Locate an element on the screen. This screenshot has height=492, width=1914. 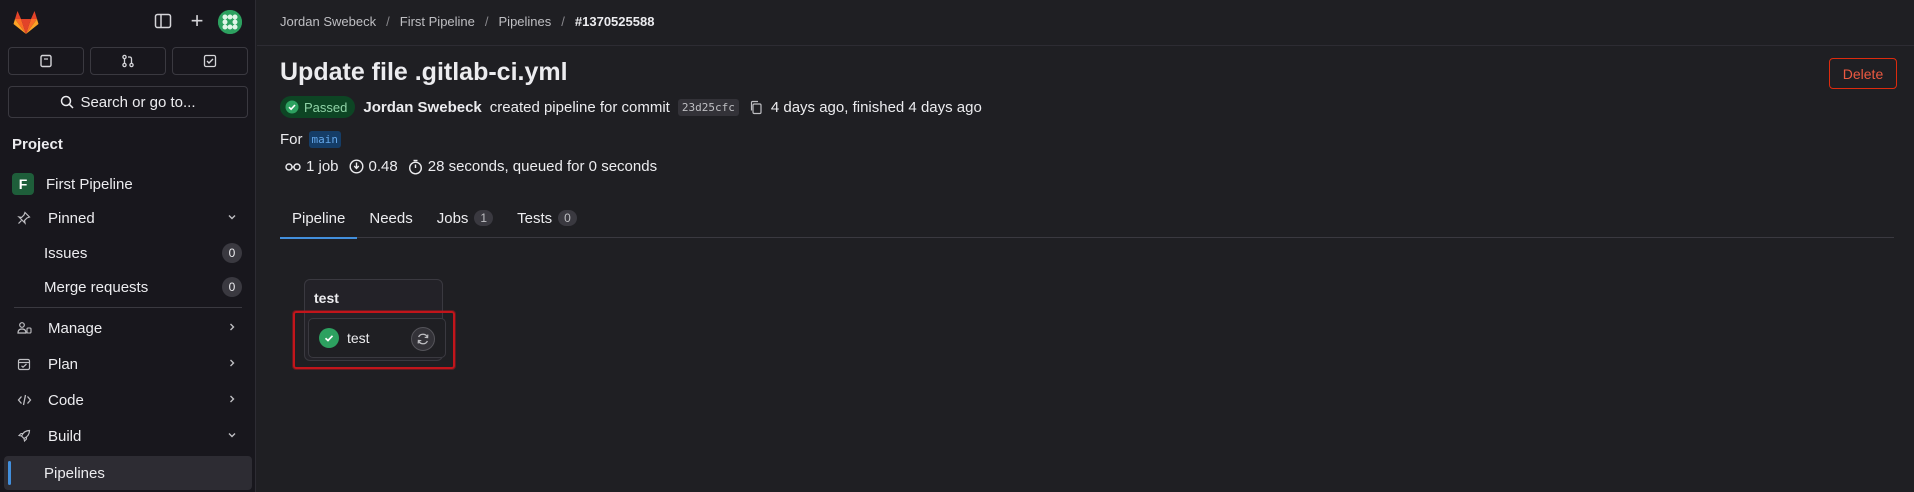
coverage-stat-label: 0.48 is located at coordinates (383, 166).